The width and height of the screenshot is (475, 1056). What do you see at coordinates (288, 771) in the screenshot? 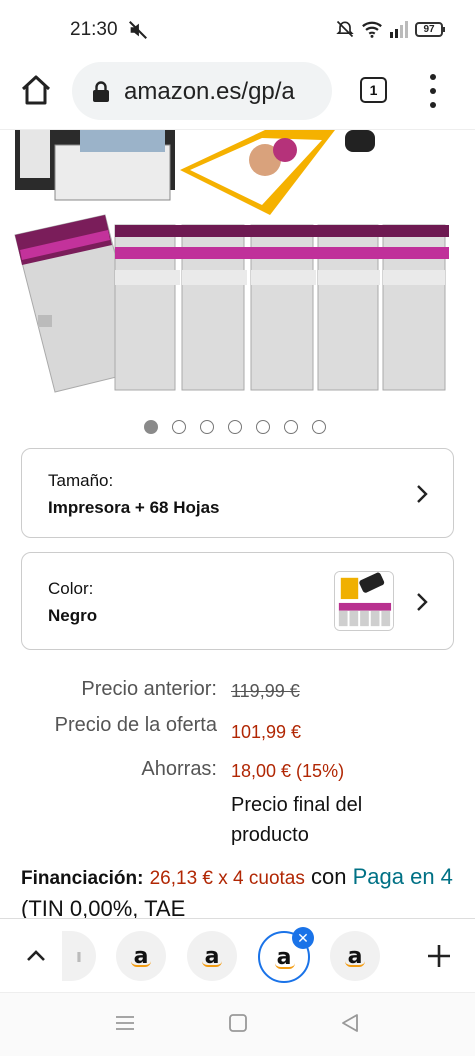
I see `savings-value: 18,00 € (15%)` at bounding box center [288, 771].